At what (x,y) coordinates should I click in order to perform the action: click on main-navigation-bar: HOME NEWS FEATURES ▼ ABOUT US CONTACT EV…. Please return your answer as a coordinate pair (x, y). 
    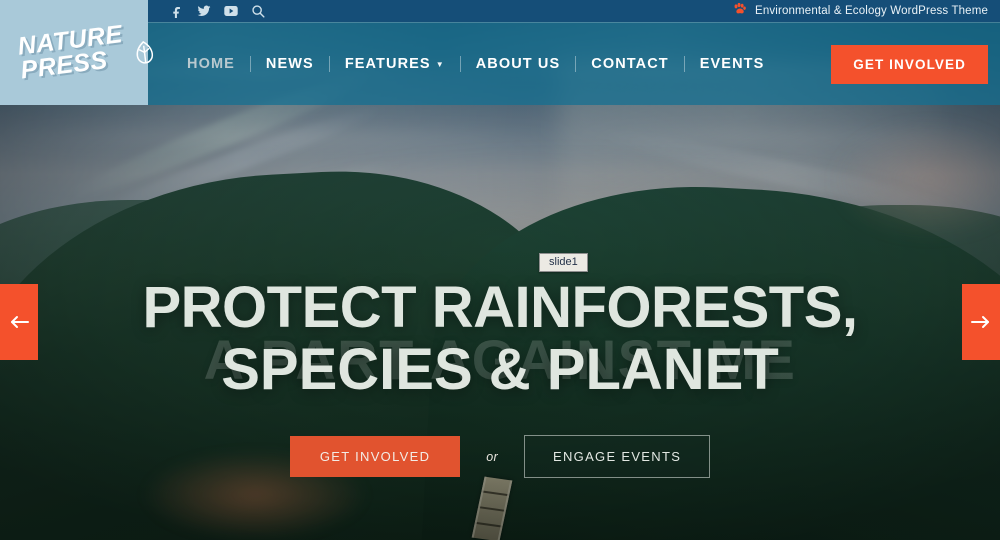
    Looking at the image, I should click on (574, 63).